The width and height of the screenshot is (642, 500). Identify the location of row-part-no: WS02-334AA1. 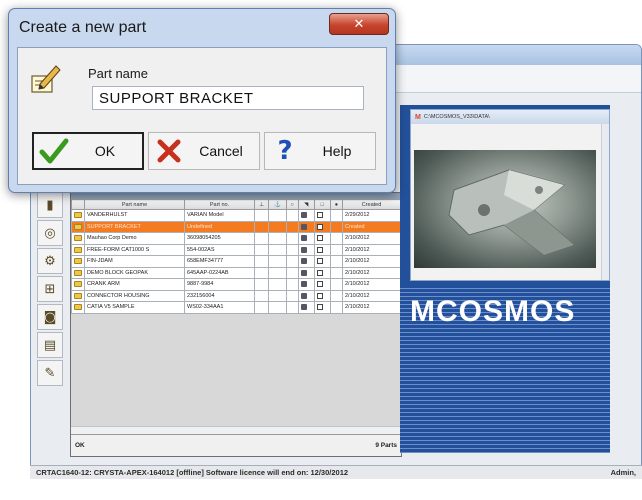
(219, 307).